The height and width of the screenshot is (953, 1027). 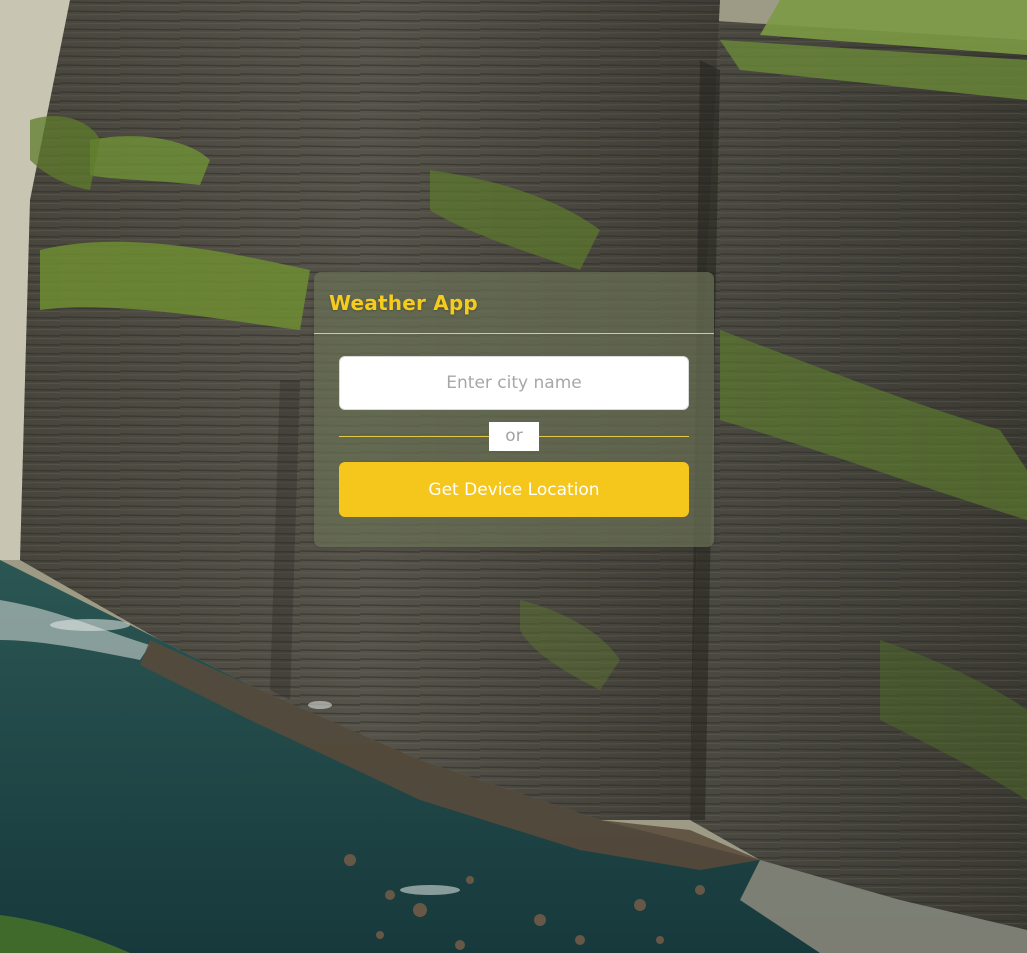 I want to click on app-title: Weather App, so click(x=403, y=302).